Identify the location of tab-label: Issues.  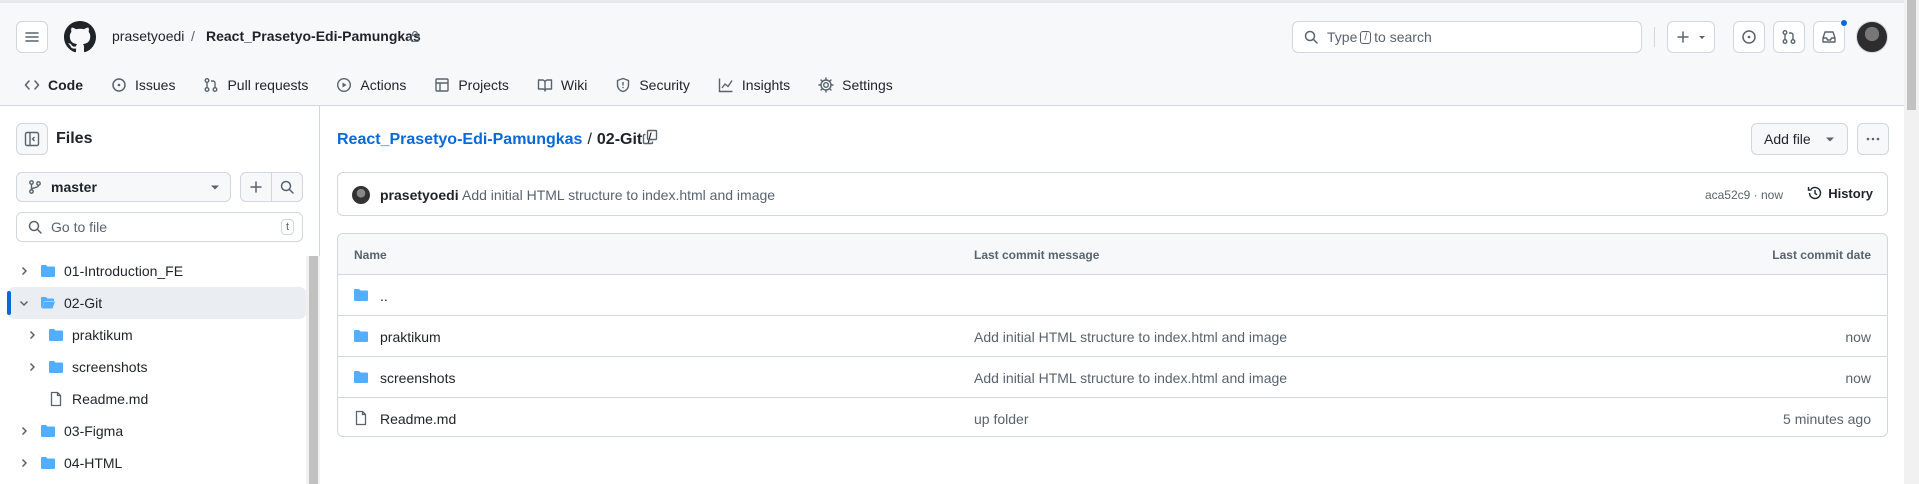
(155, 85).